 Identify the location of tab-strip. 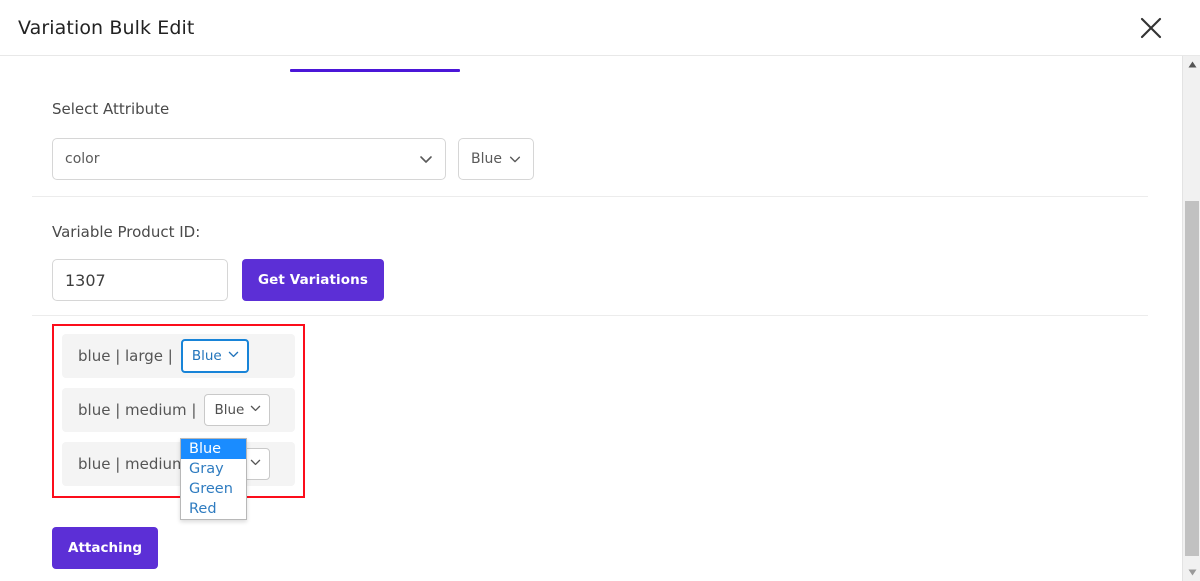
(591, 64).